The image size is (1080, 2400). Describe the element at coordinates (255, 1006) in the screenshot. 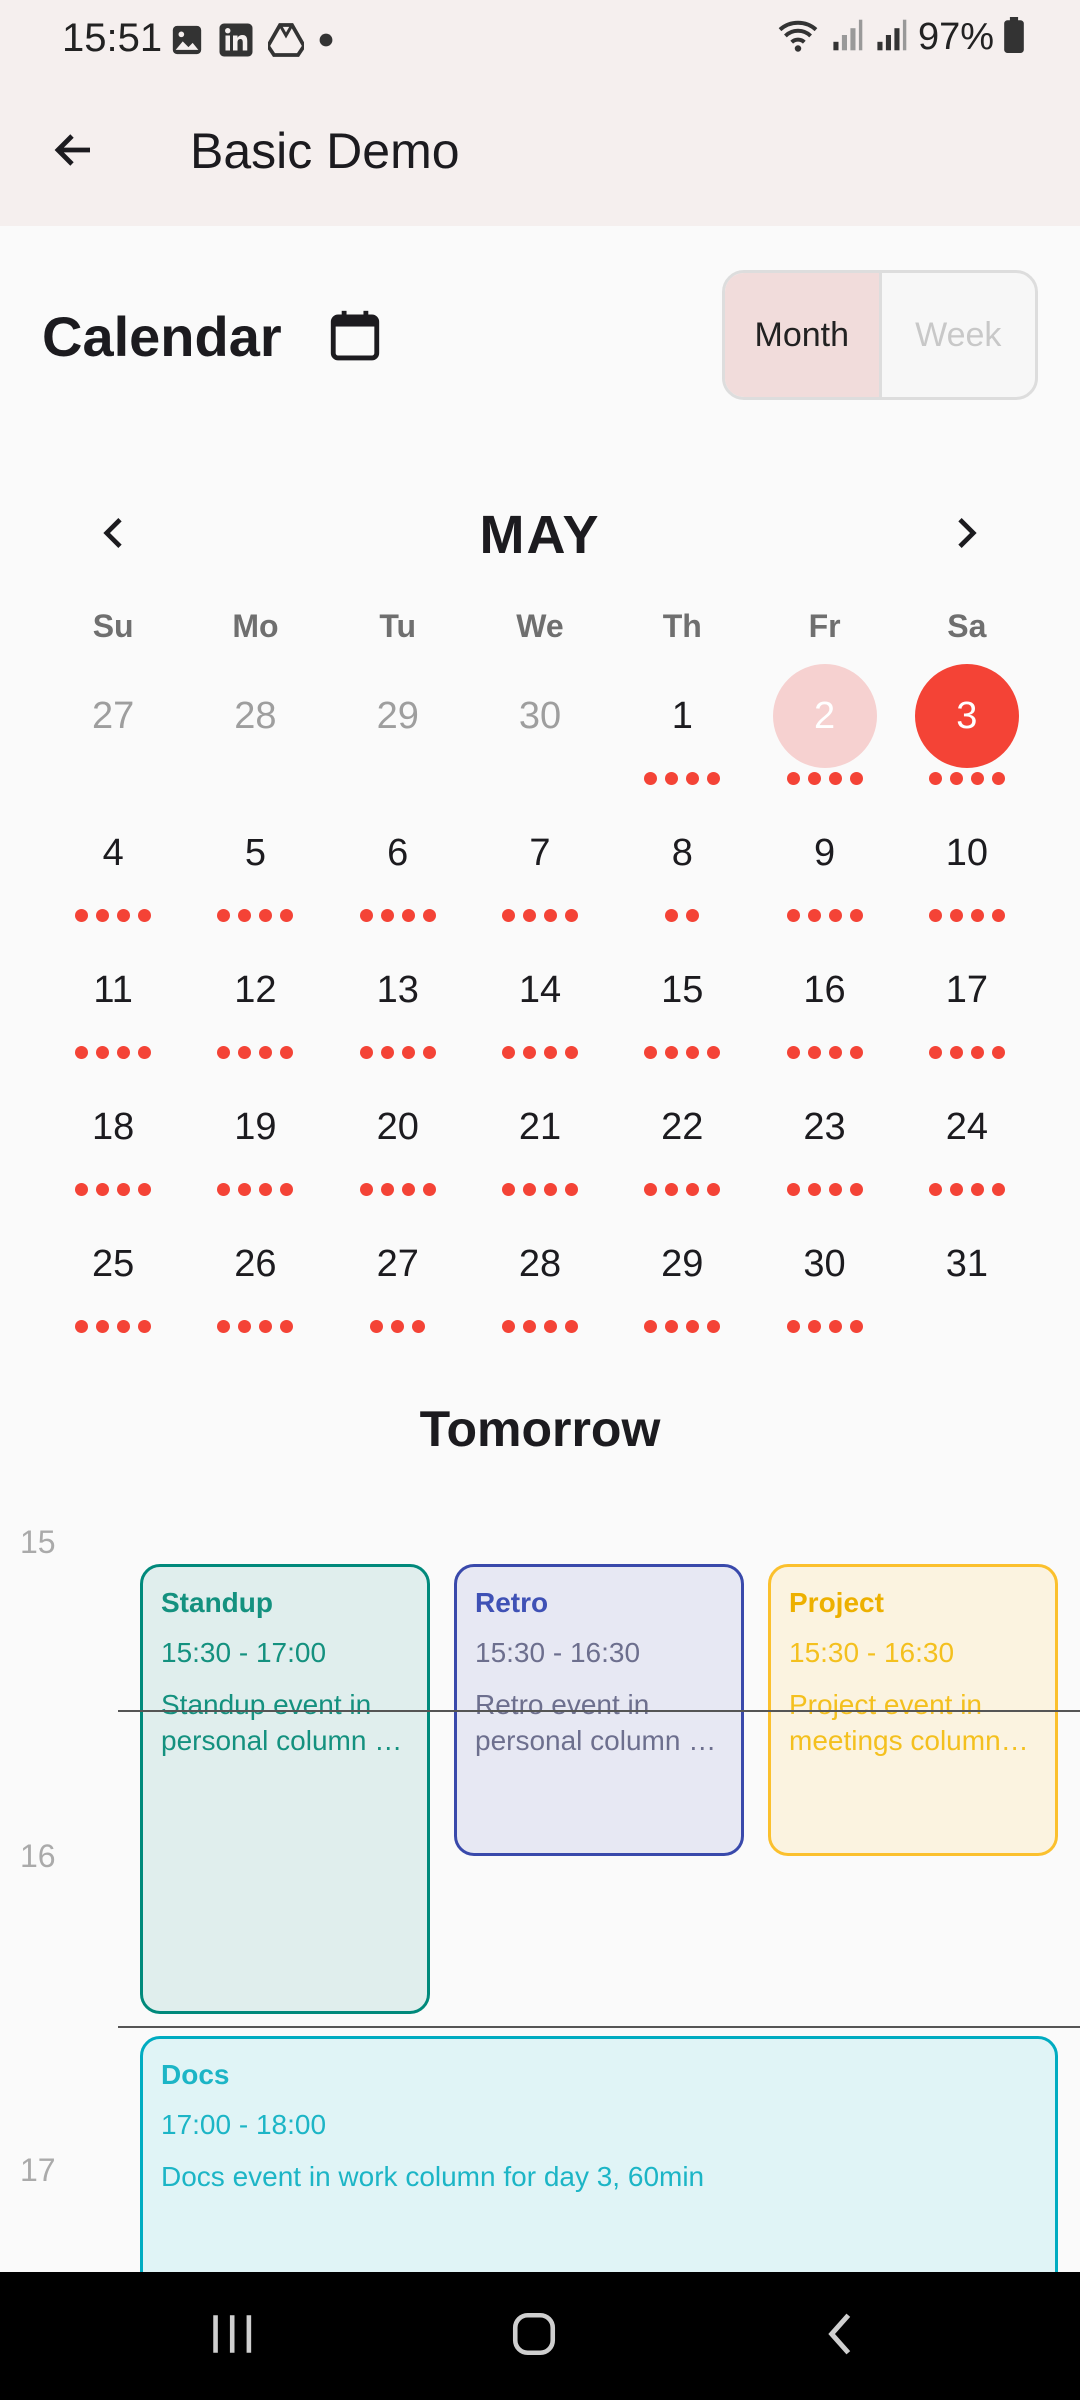

I see `day-cell: 12` at that location.